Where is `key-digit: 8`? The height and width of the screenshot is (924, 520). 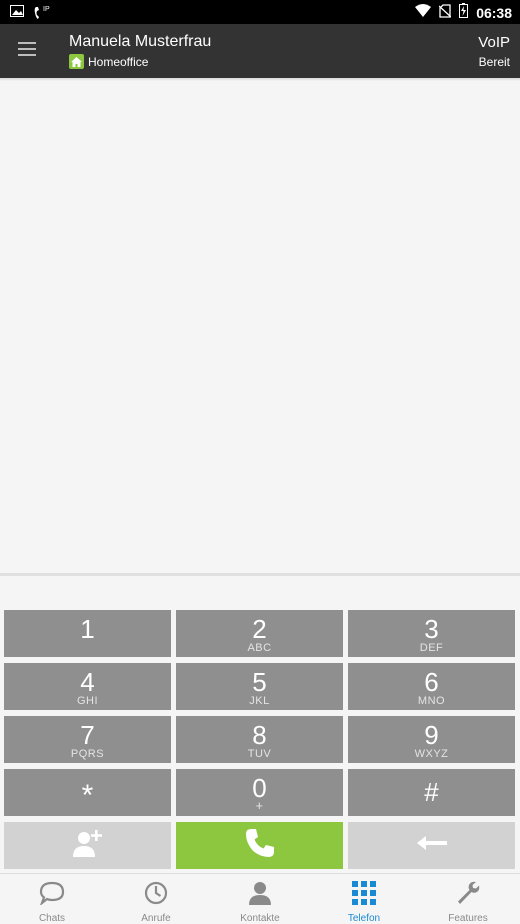
key-digit: 8 is located at coordinates (259, 735).